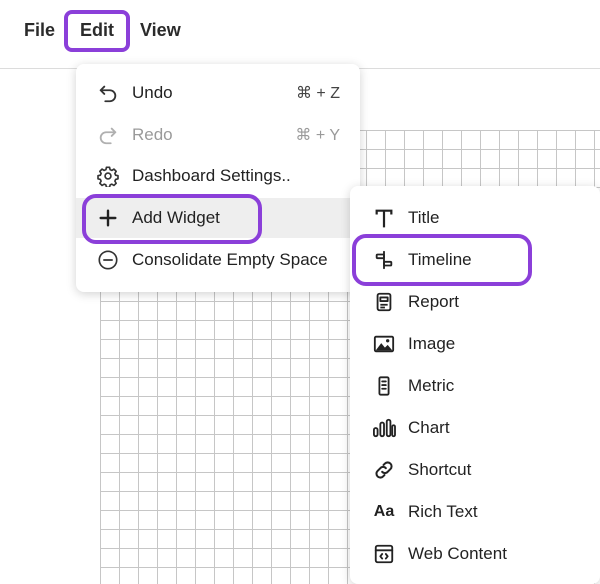  What do you see at coordinates (475, 386) in the screenshot?
I see `submenu-item-metric: Metric` at bounding box center [475, 386].